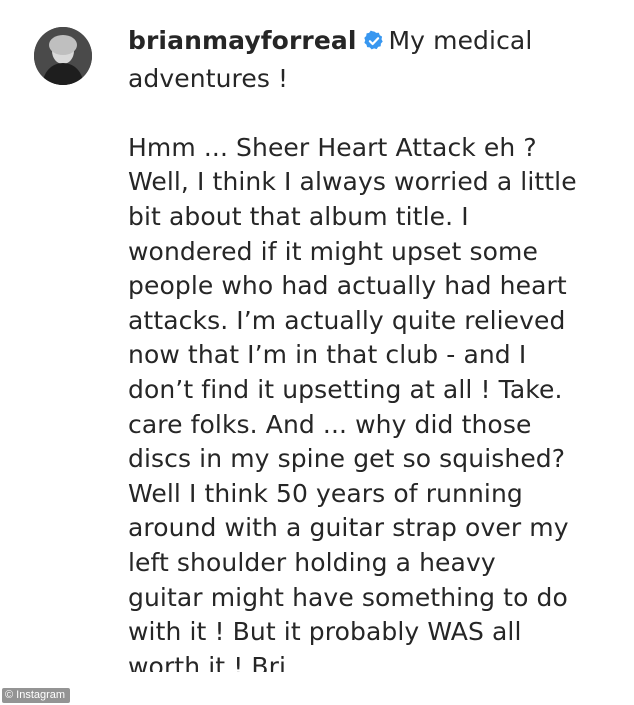 The height and width of the screenshot is (705, 634). What do you see at coordinates (347, 286) in the screenshot?
I see `caption-line: people who had actually had heart` at bounding box center [347, 286].